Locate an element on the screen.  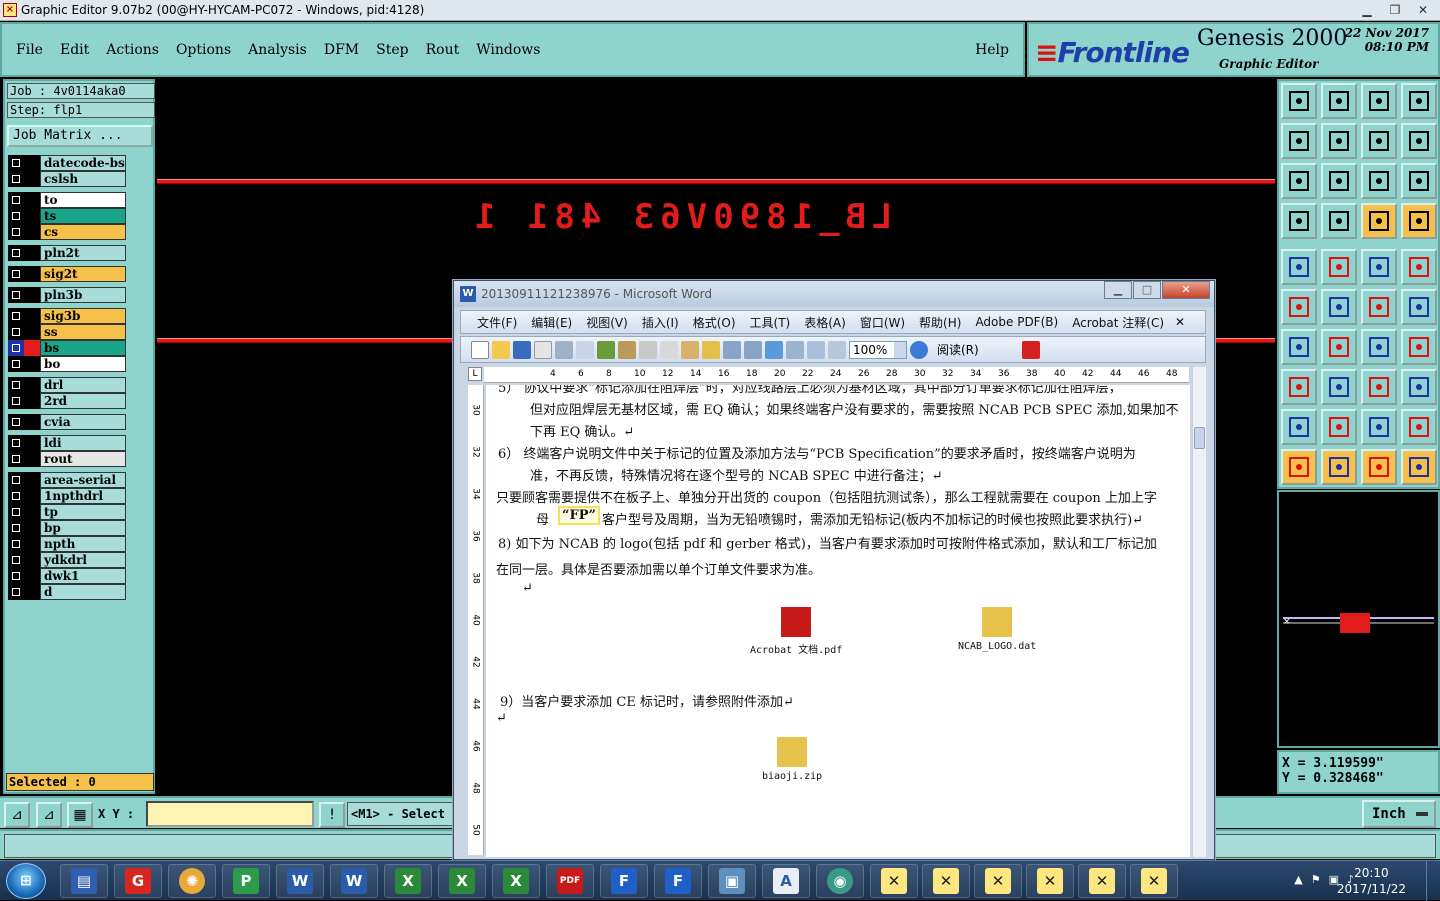
layer-row: ts is located at coordinates (67, 216).